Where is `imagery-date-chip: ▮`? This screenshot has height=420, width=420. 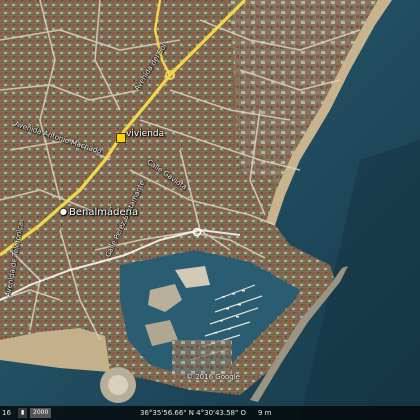 imagery-date-chip: ▮ is located at coordinates (23, 413).